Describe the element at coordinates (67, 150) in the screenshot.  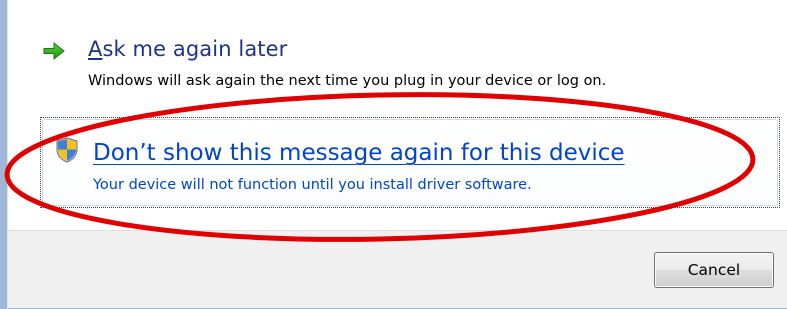
I see `uac-shield-icon` at that location.